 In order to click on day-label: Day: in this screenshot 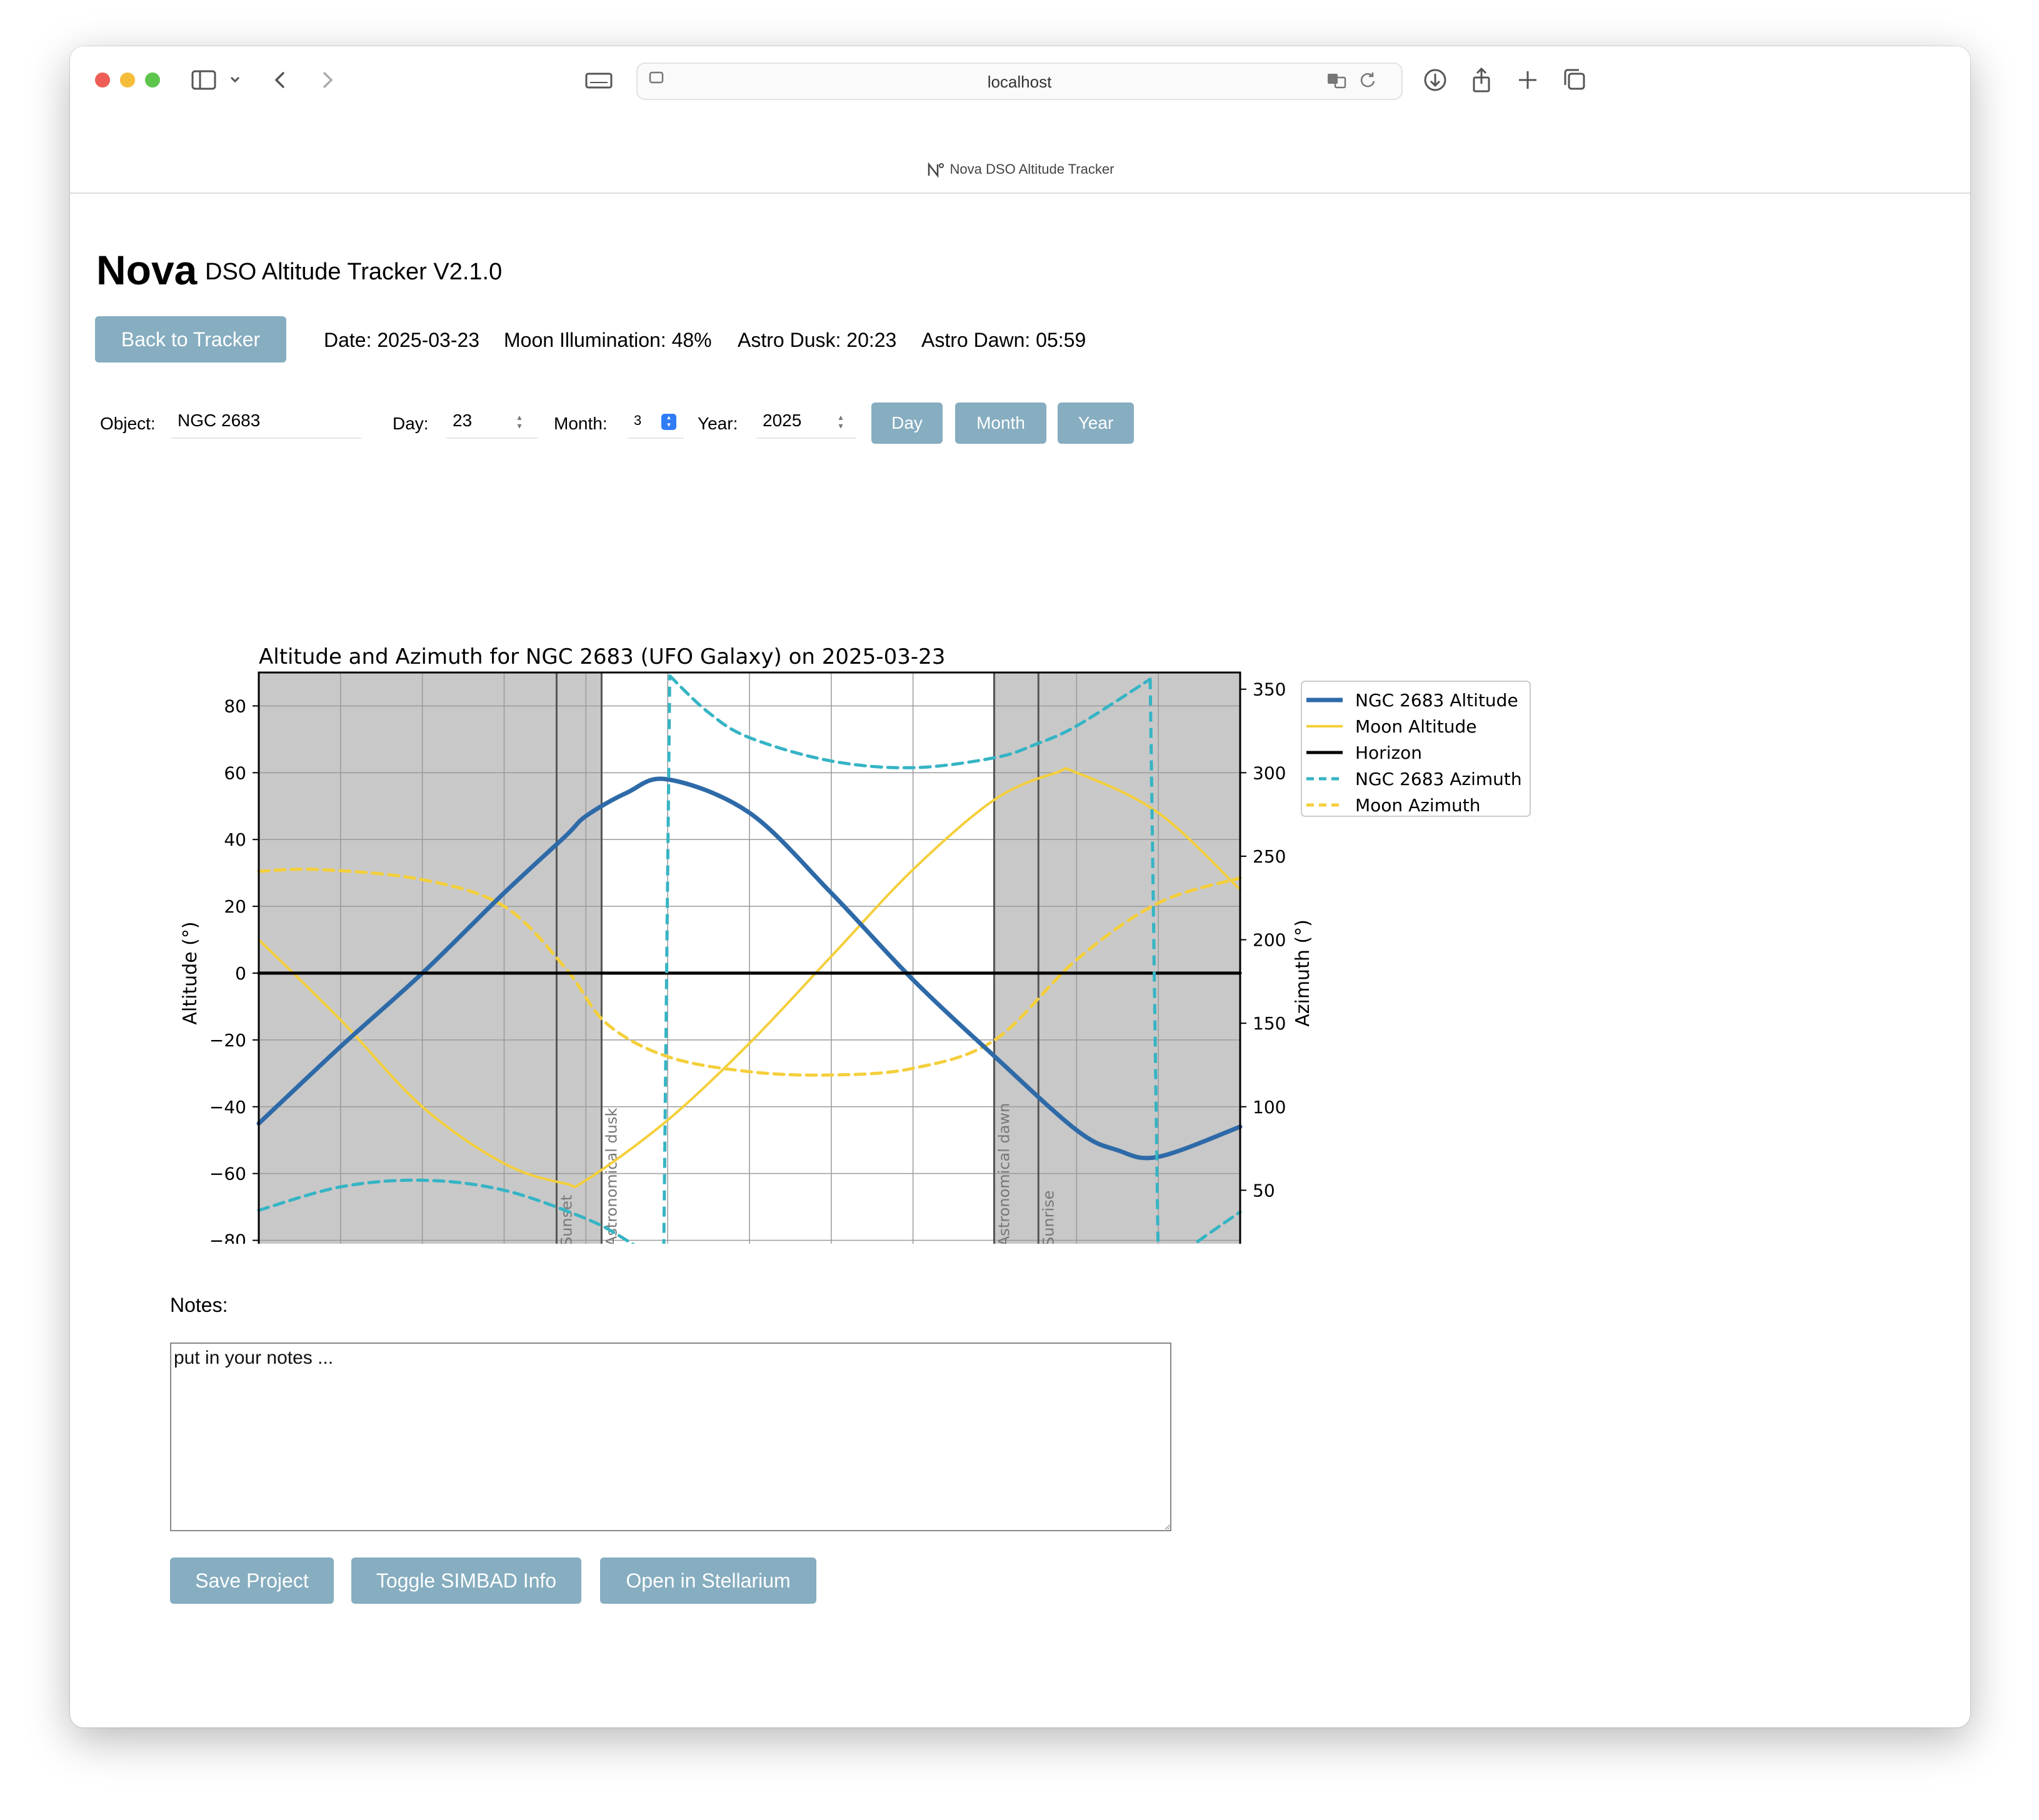, I will do `click(411, 423)`.